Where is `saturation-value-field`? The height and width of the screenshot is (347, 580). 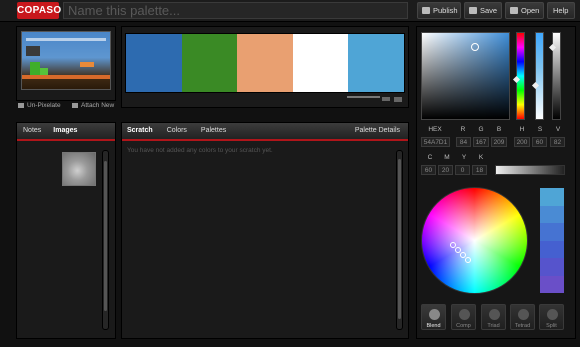 saturation-value-field is located at coordinates (465, 76).